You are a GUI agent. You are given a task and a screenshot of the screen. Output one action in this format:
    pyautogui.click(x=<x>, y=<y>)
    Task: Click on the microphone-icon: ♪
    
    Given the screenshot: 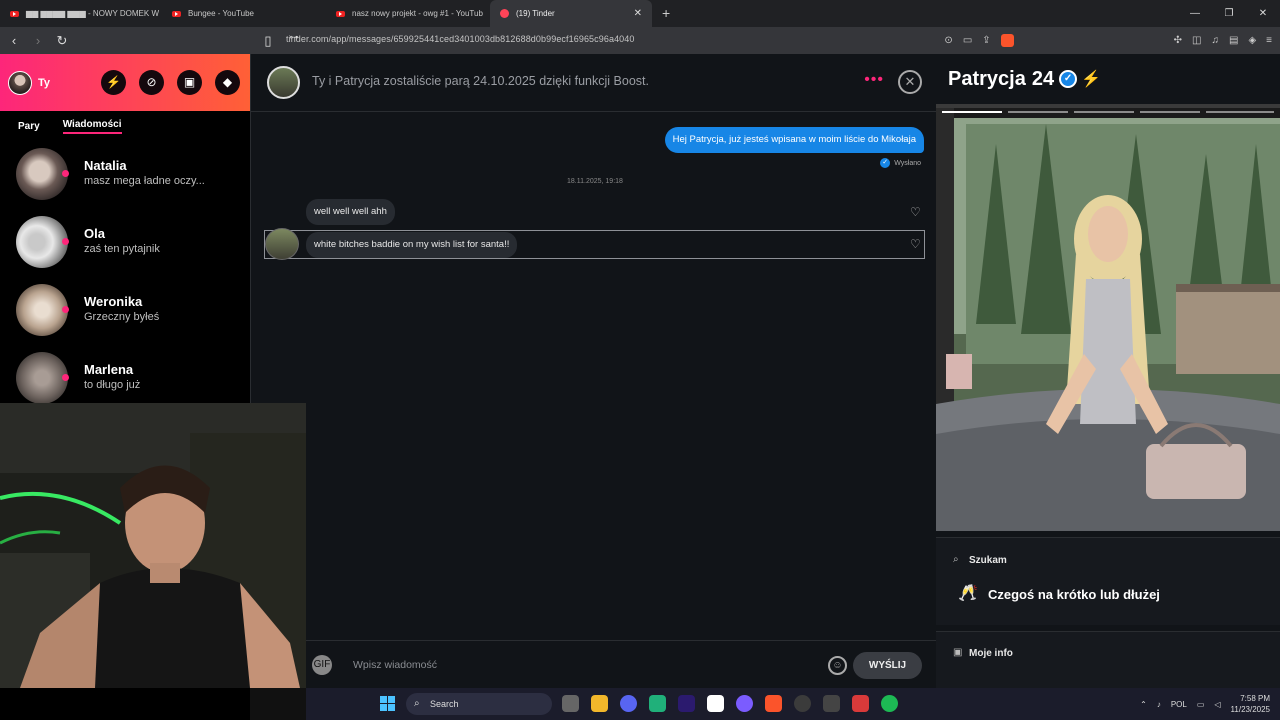 What is the action you would take?
    pyautogui.click(x=1159, y=704)
    